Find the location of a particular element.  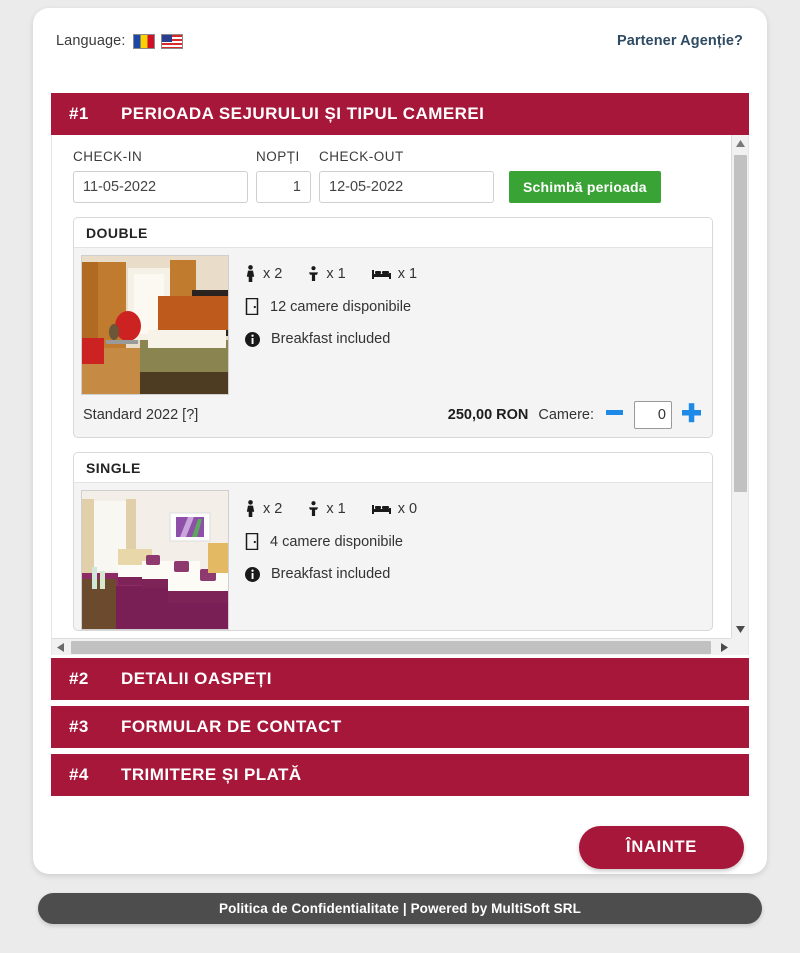

checkin-field-group: CHECK-IN is located at coordinates (160, 176).